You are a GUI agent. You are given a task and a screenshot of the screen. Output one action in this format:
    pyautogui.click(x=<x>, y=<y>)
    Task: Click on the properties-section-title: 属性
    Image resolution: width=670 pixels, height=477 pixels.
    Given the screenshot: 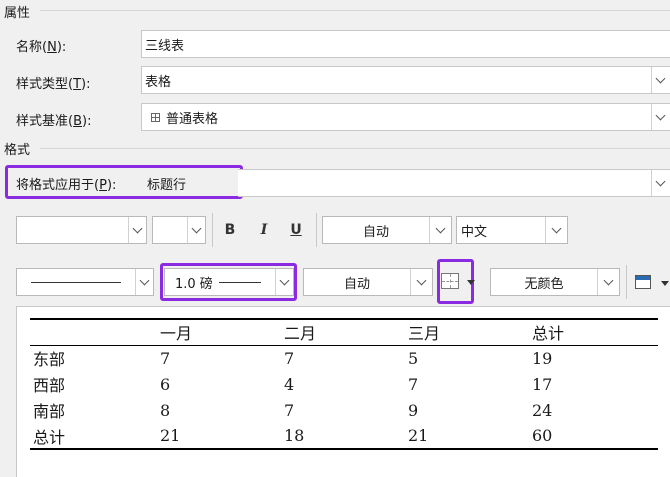 What is the action you would take?
    pyautogui.click(x=17, y=13)
    